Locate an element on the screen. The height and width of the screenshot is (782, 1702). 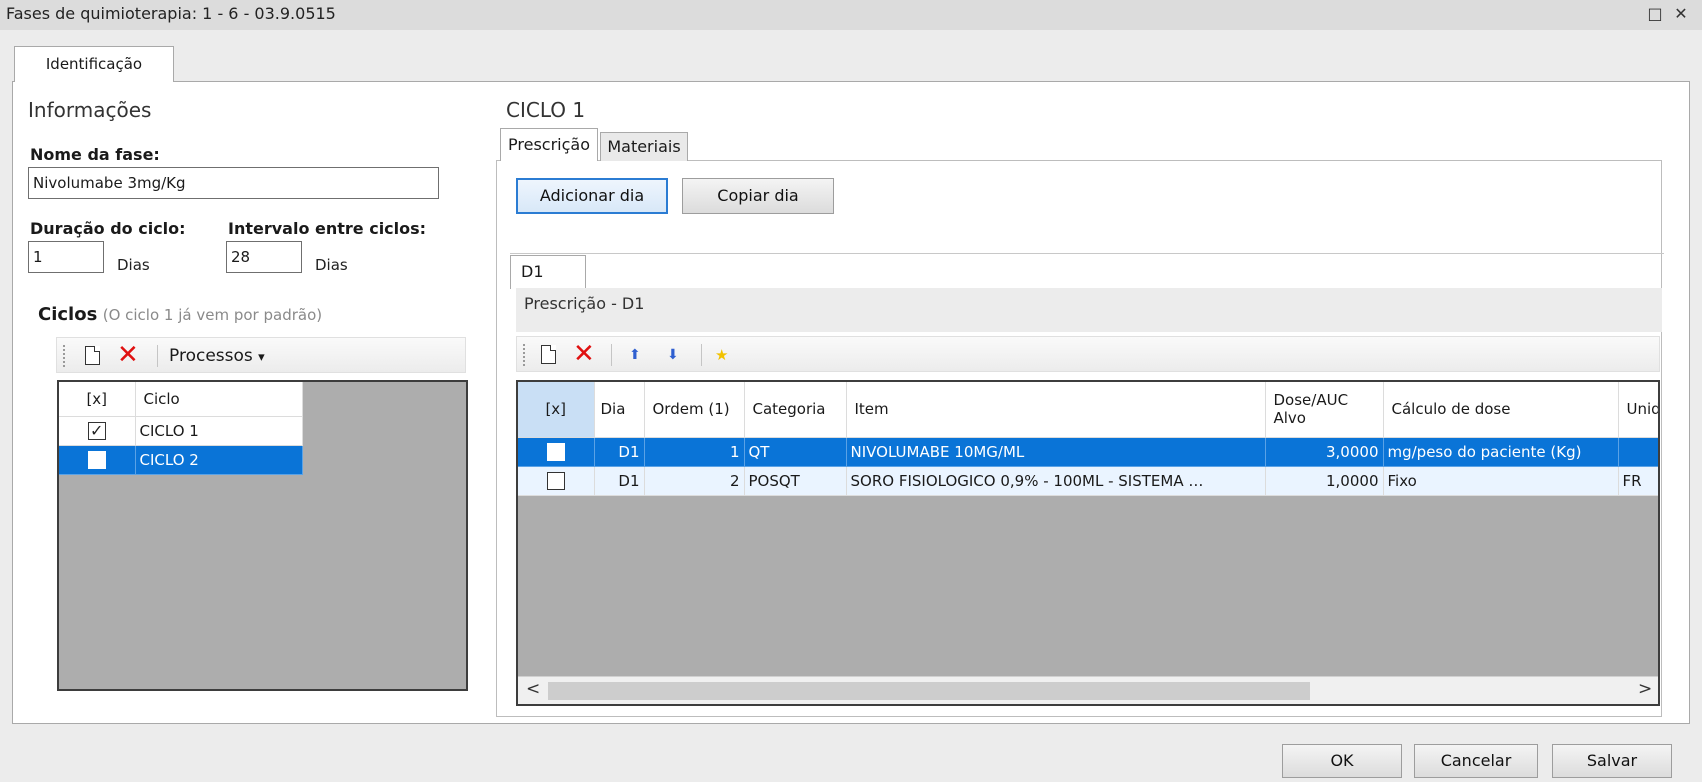
cycle-name: CICLO 1 is located at coordinates (219, 431).